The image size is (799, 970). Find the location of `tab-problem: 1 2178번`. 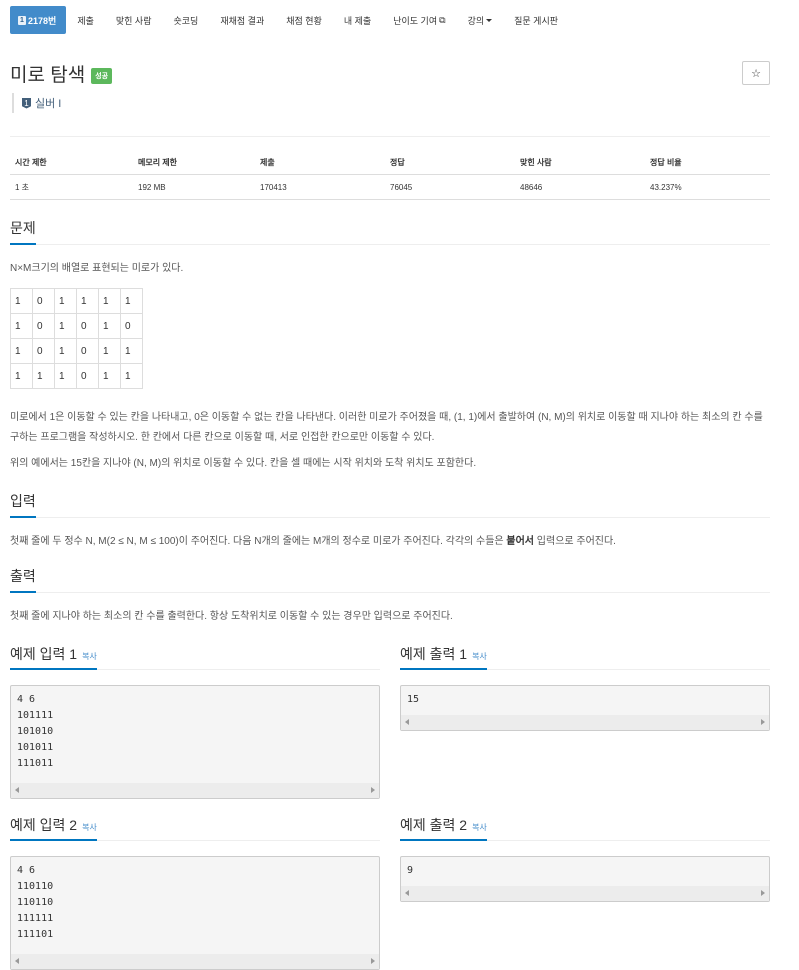

tab-problem: 1 2178번 is located at coordinates (38, 20).